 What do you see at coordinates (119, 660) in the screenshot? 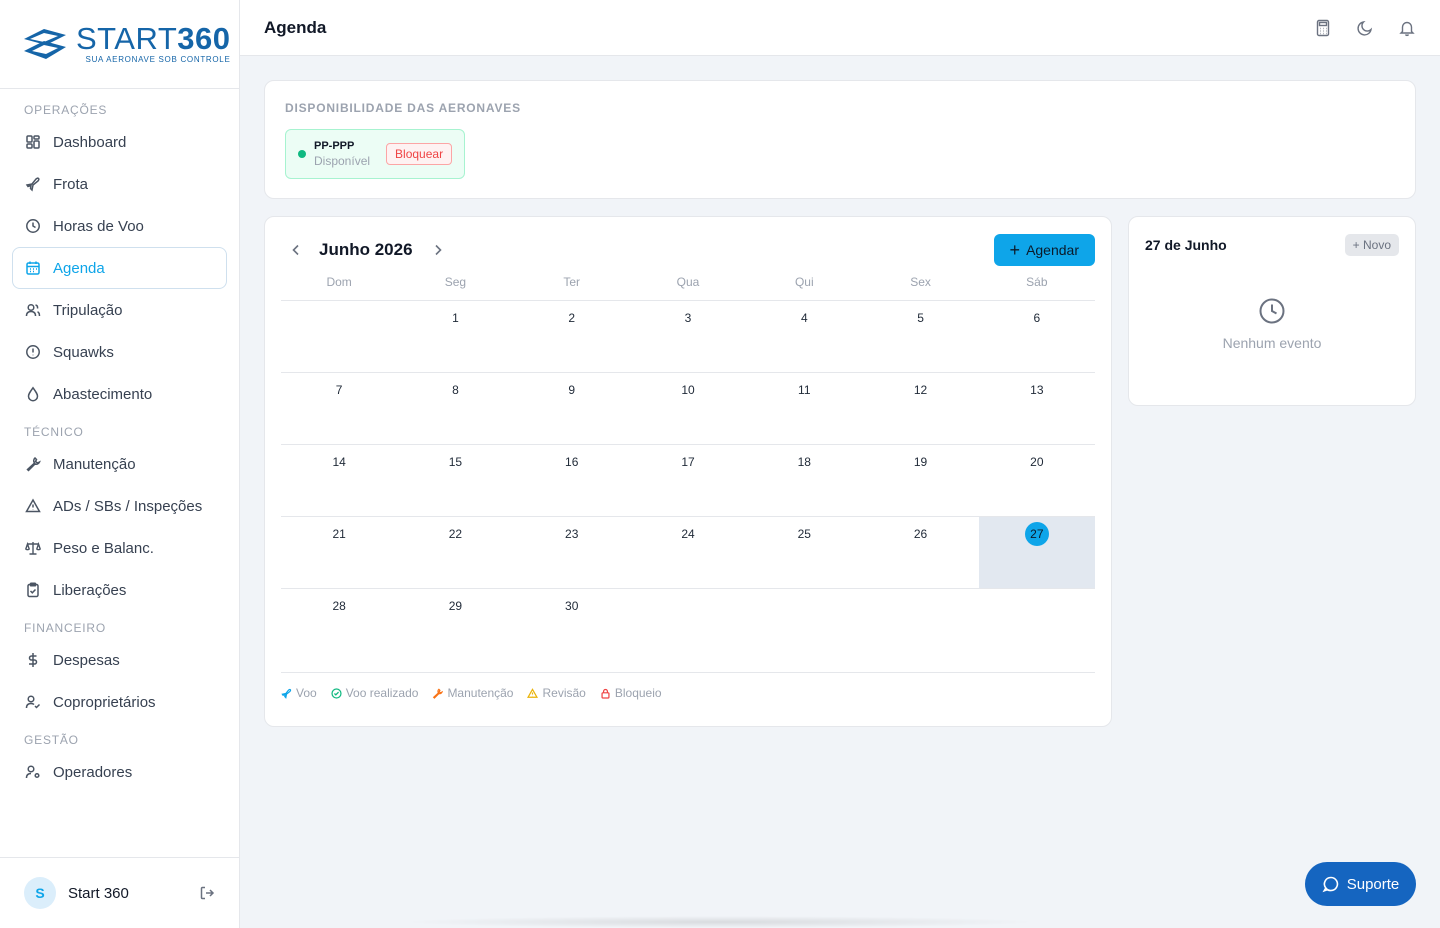
I see `sidebar-item-despesas: Despesas` at bounding box center [119, 660].